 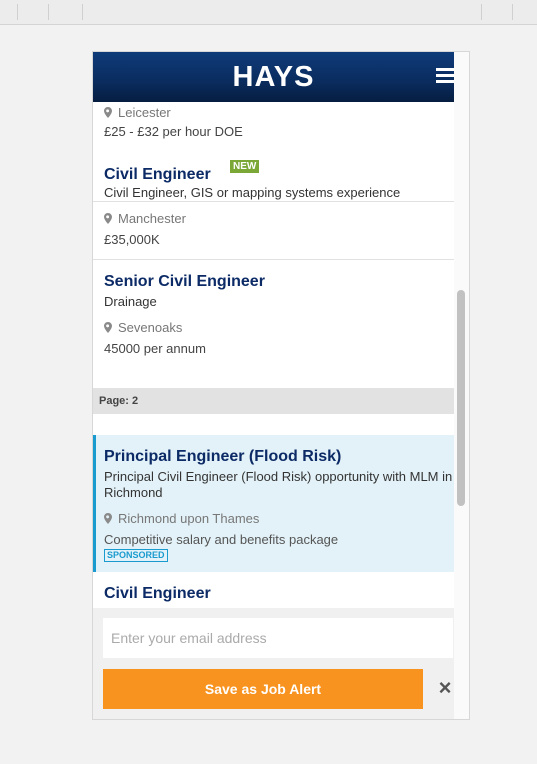 I want to click on job-description: Drainage, so click(x=130, y=301).